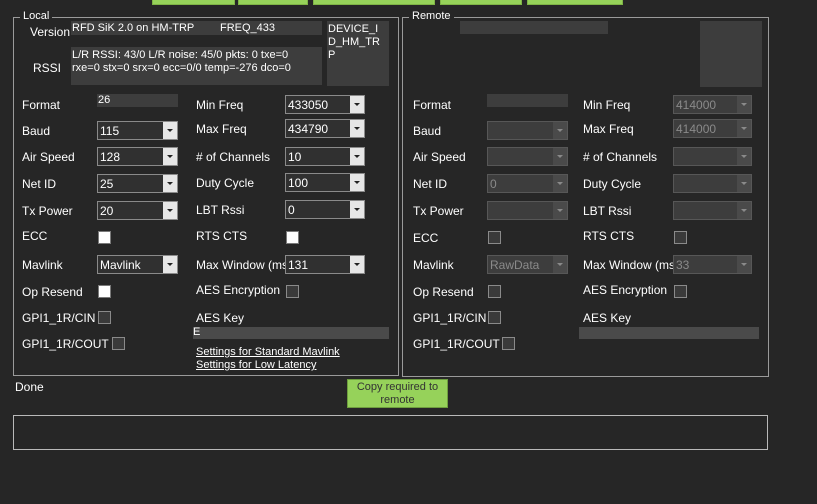  What do you see at coordinates (494, 237) in the screenshot?
I see `remote-ecc-checkbox` at bounding box center [494, 237].